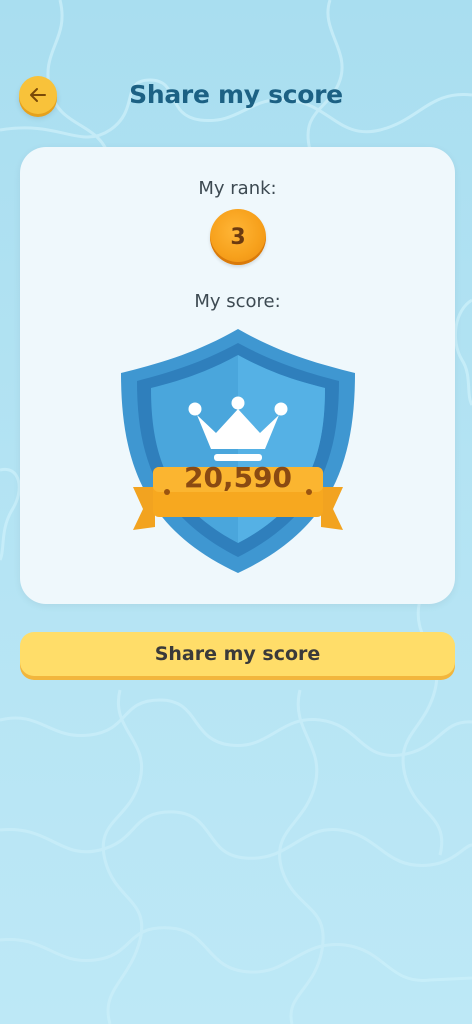 This screenshot has width=472, height=1024. Describe the element at coordinates (238, 477) in the screenshot. I see `score-value: 20,590` at that location.